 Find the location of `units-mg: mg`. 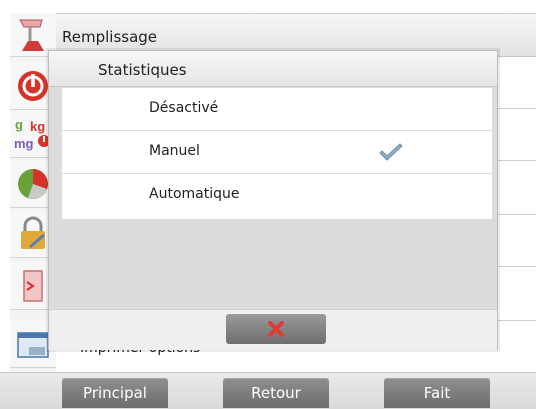

units-mg: mg is located at coordinates (24, 143).